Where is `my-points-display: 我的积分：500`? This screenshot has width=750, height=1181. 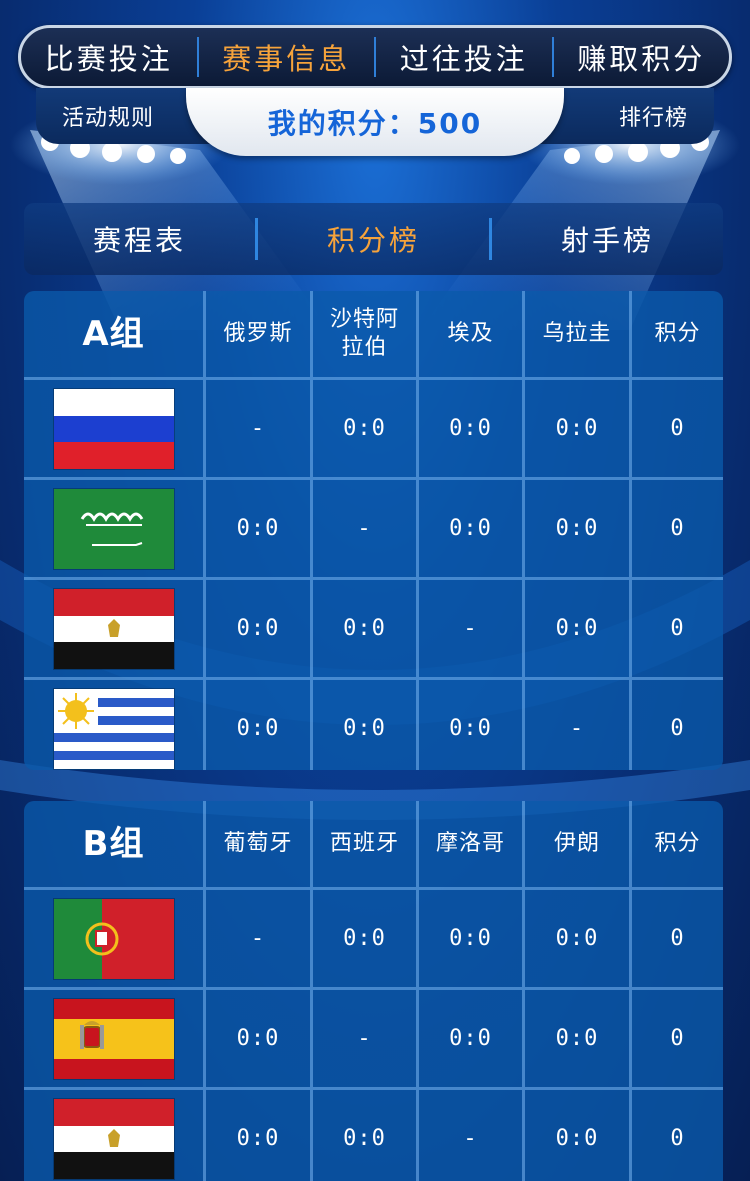 my-points-display: 我的积分：500 is located at coordinates (375, 122).